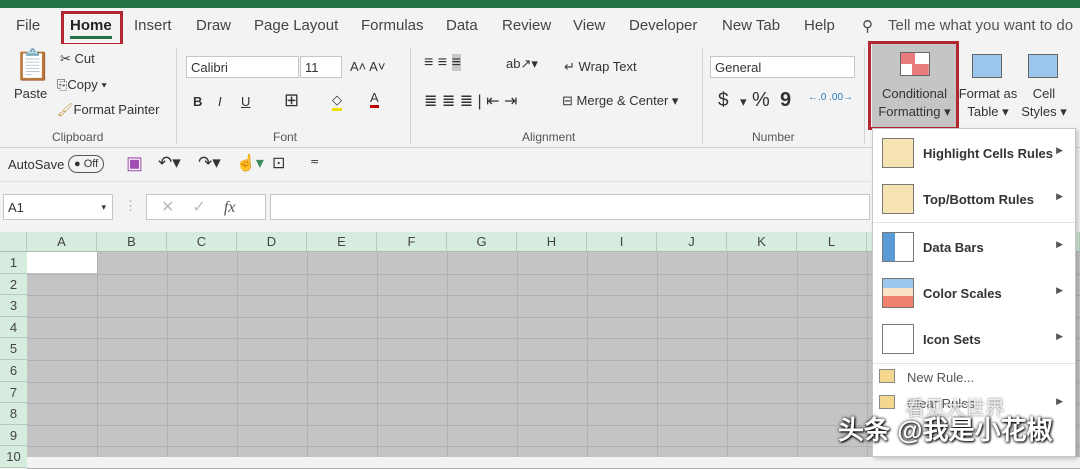 The height and width of the screenshot is (469, 1080). Describe the element at coordinates (1044, 111) in the screenshot. I see `cell-styles-label-2: Styles ▾` at that location.